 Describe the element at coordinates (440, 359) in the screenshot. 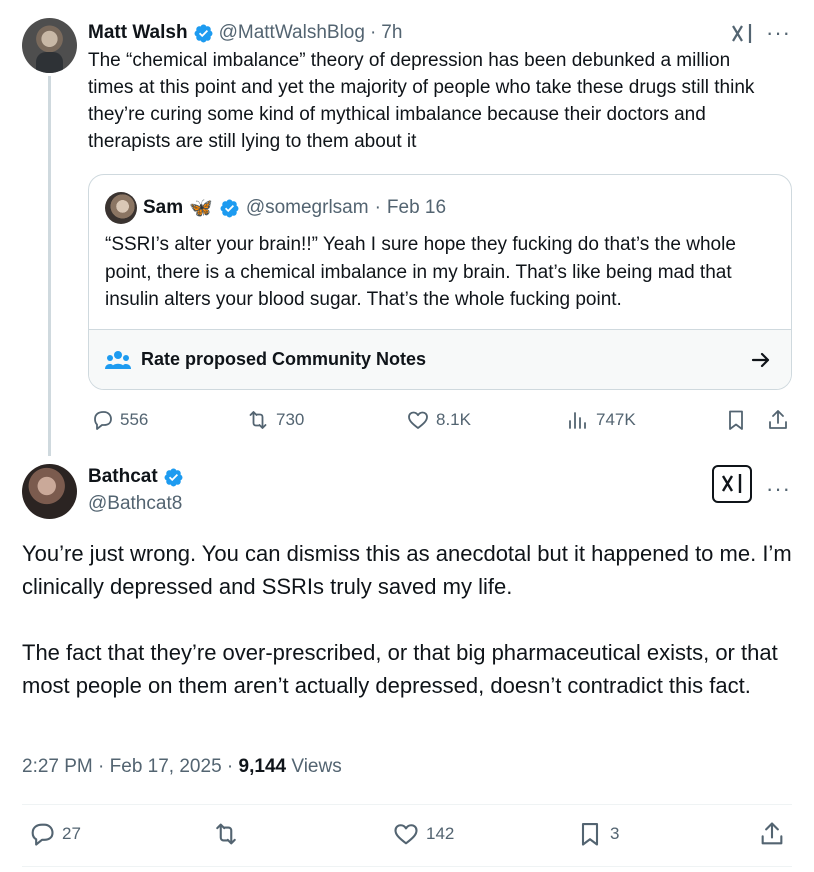

I see `community-notes-bar: Rate proposed Community Notes` at that location.